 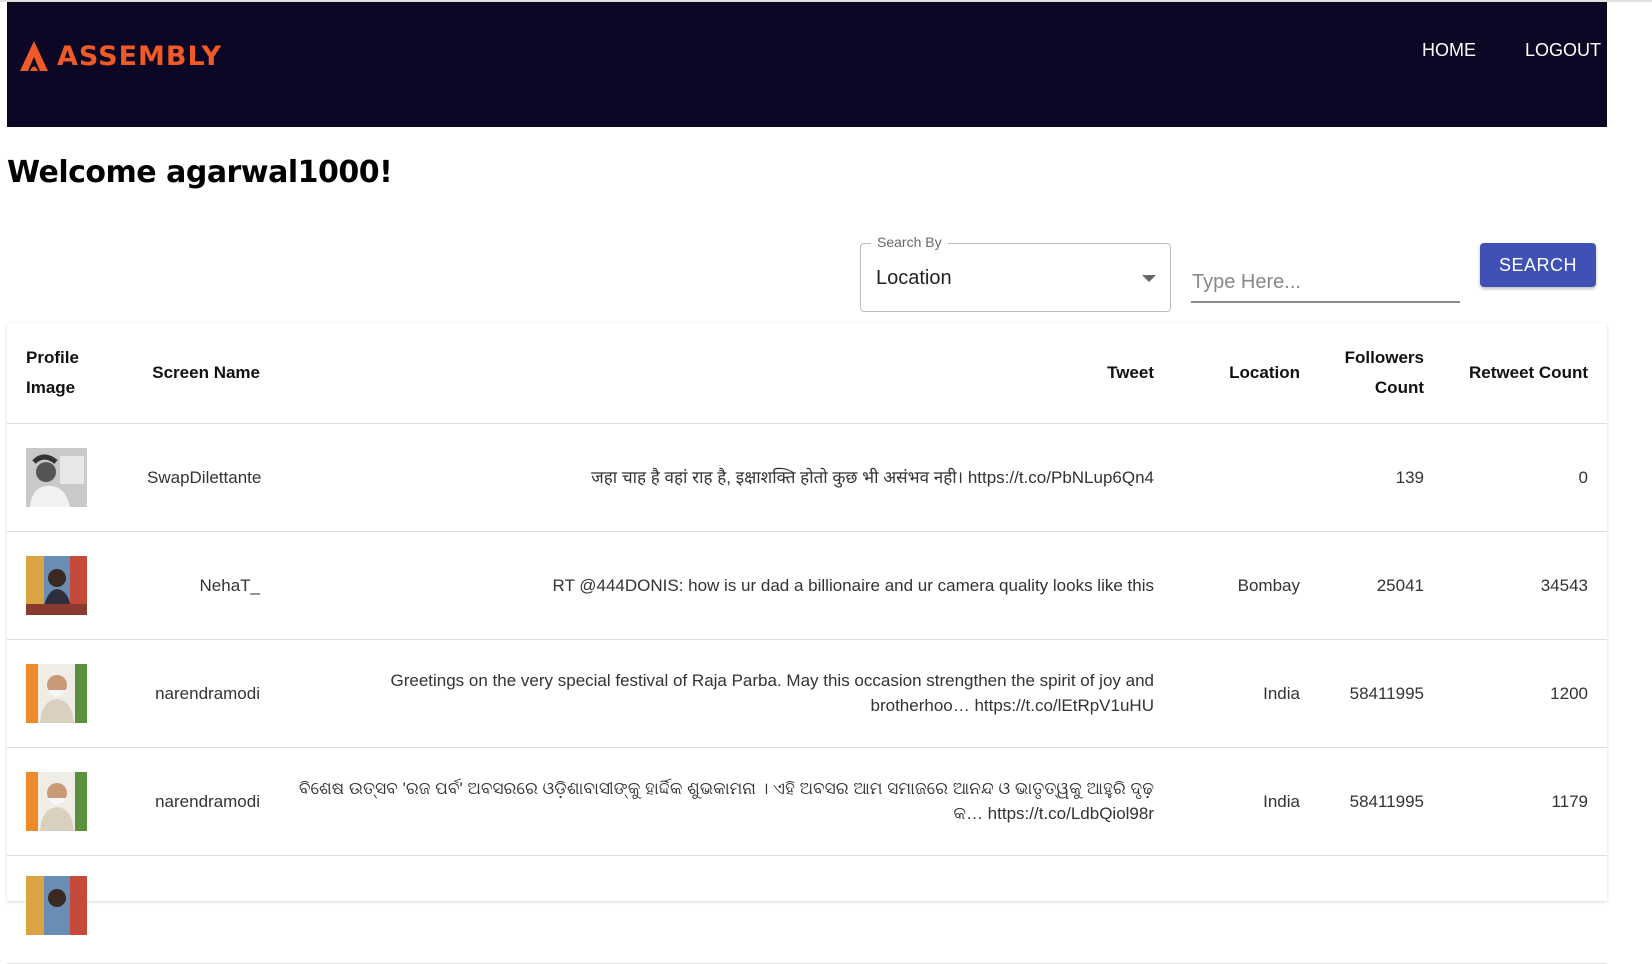 What do you see at coordinates (726, 373) in the screenshot?
I see `header-tweet: Tweet` at bounding box center [726, 373].